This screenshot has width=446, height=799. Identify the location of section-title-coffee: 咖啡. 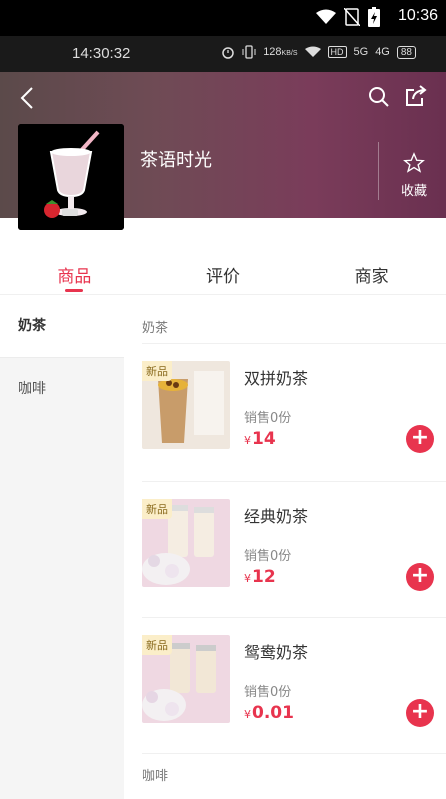
(155, 776).